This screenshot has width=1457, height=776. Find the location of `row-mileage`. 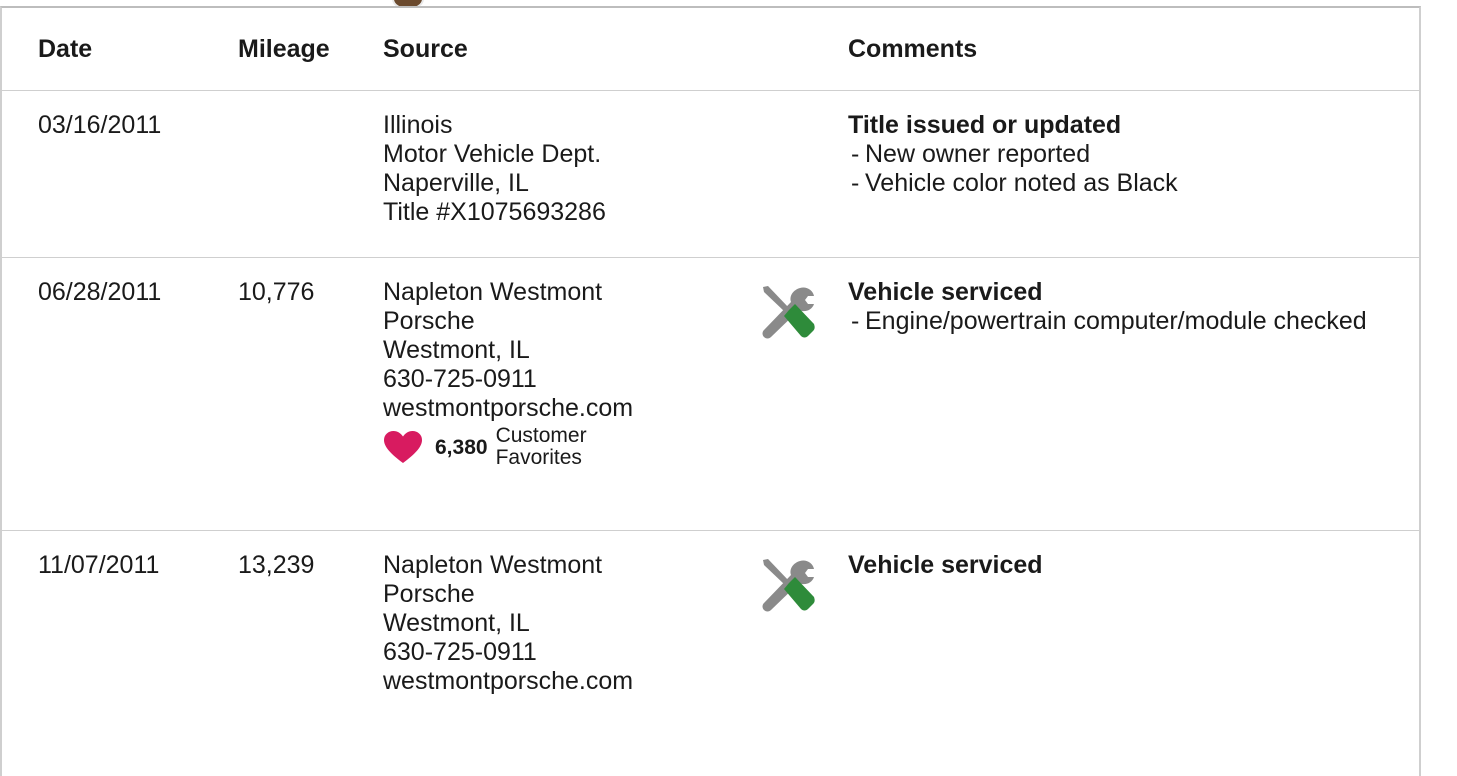

row-mileage is located at coordinates (310, 174).